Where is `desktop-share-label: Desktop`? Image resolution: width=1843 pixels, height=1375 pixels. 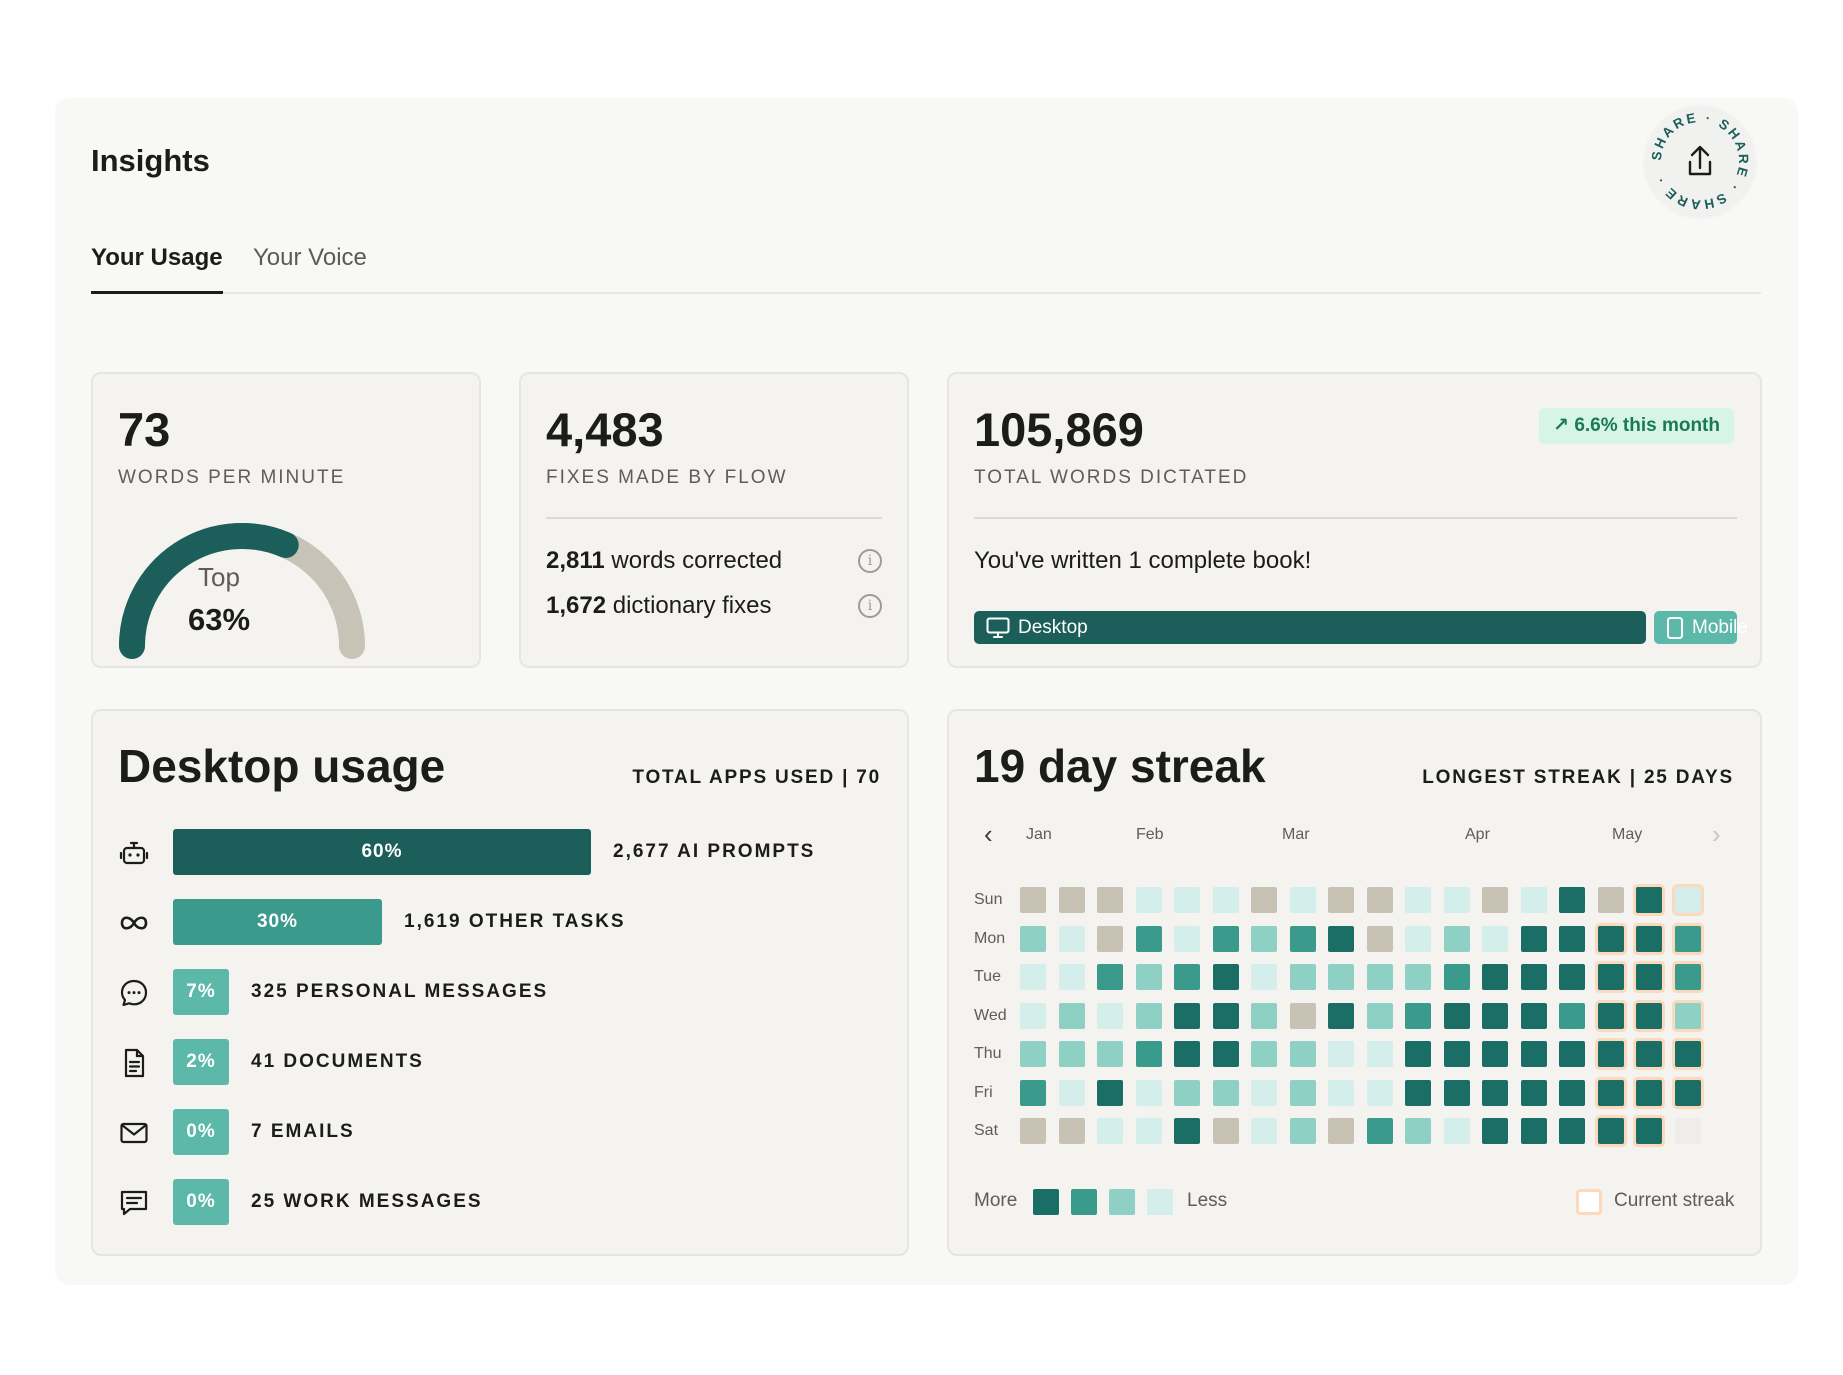 desktop-share-label: Desktop is located at coordinates (1053, 627).